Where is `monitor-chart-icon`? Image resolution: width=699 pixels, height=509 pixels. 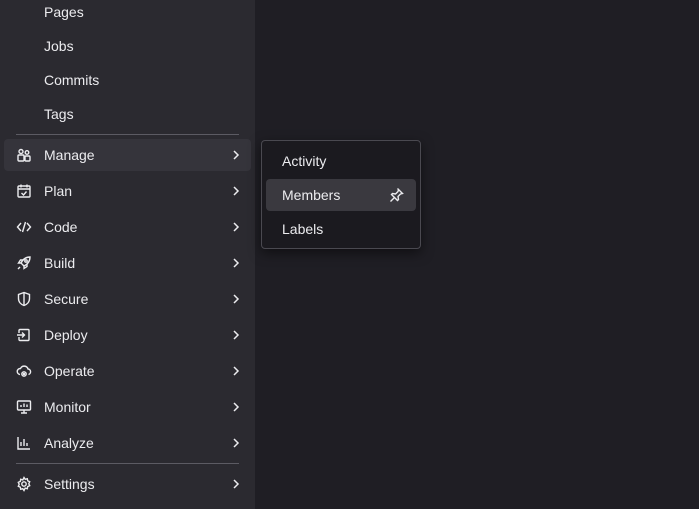 monitor-chart-icon is located at coordinates (24, 407).